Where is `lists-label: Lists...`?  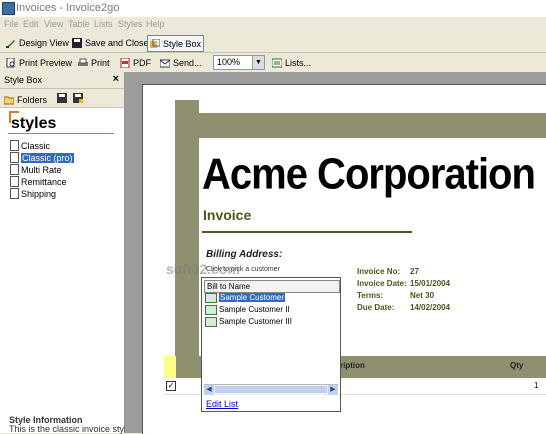 lists-label: Lists... is located at coordinates (298, 62).